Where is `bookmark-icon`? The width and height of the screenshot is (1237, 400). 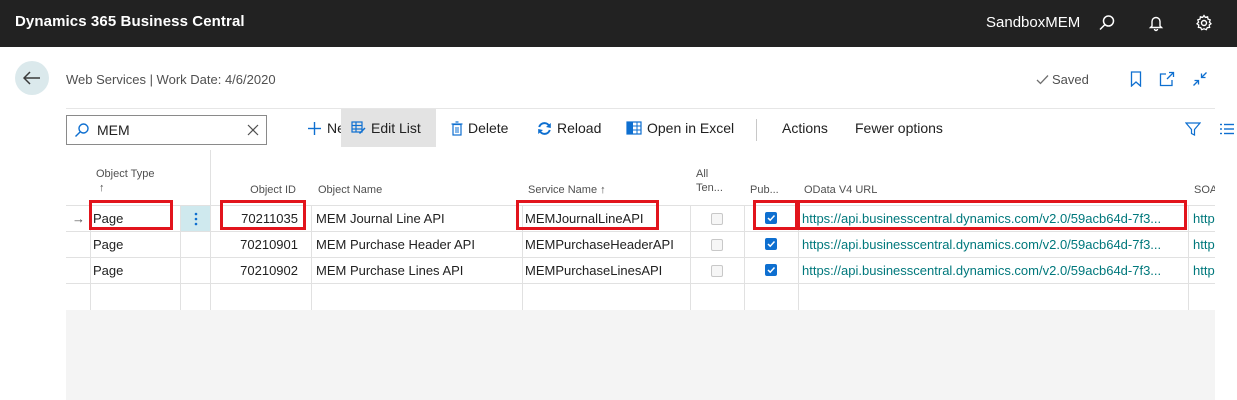
bookmark-icon is located at coordinates (1136, 79).